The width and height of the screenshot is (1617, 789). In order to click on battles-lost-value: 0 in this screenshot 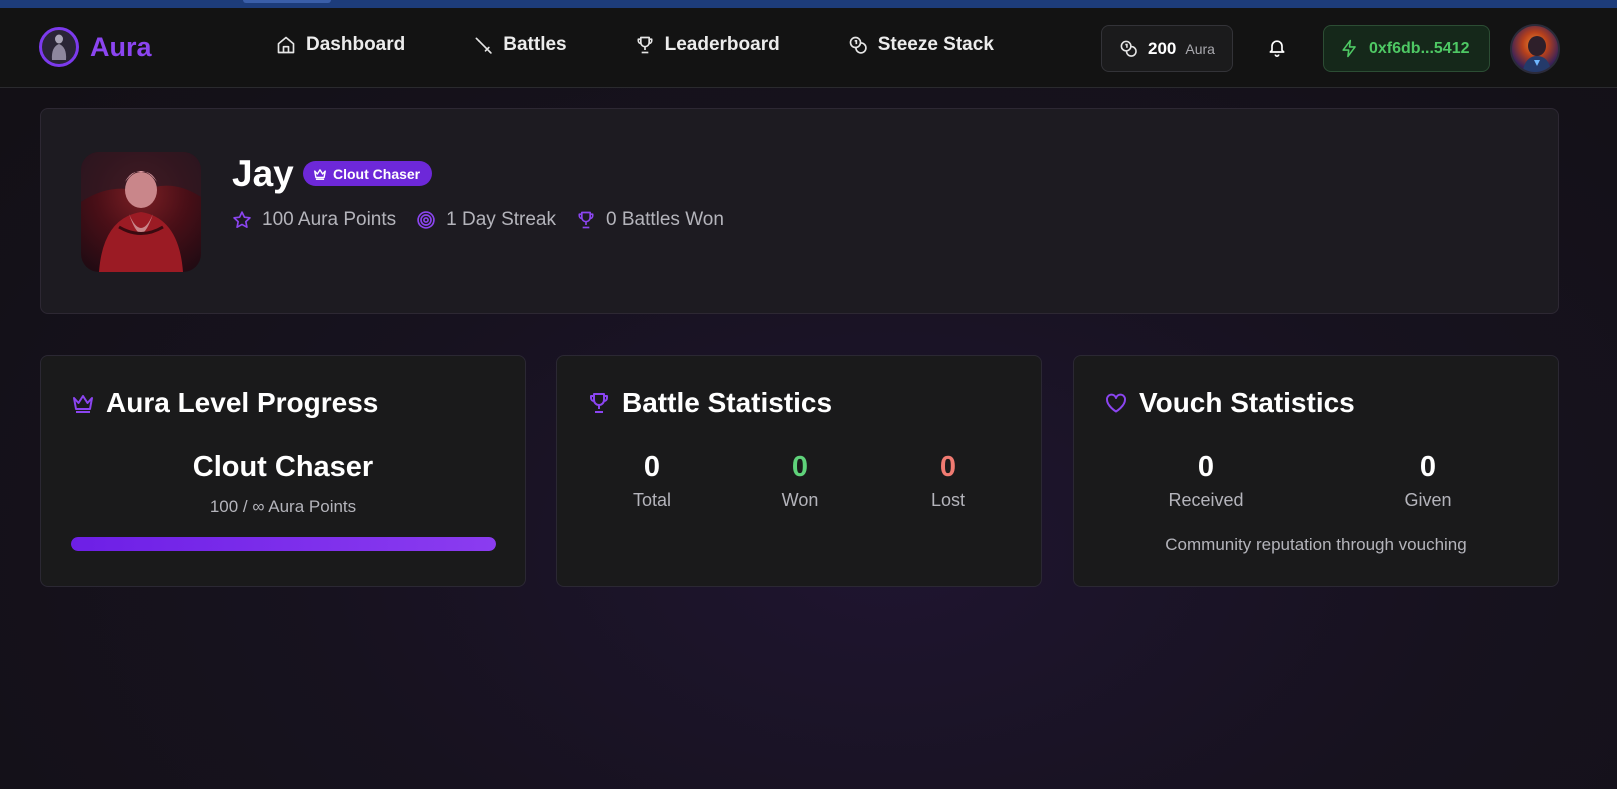, I will do `click(948, 467)`.